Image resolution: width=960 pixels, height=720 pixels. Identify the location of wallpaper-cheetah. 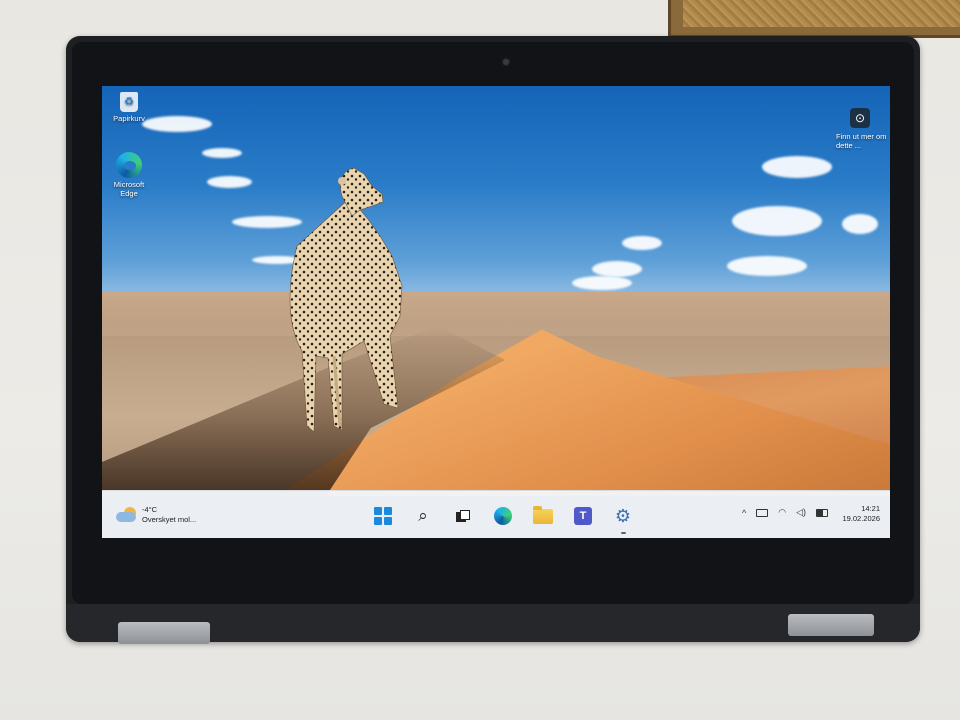
(346, 300).